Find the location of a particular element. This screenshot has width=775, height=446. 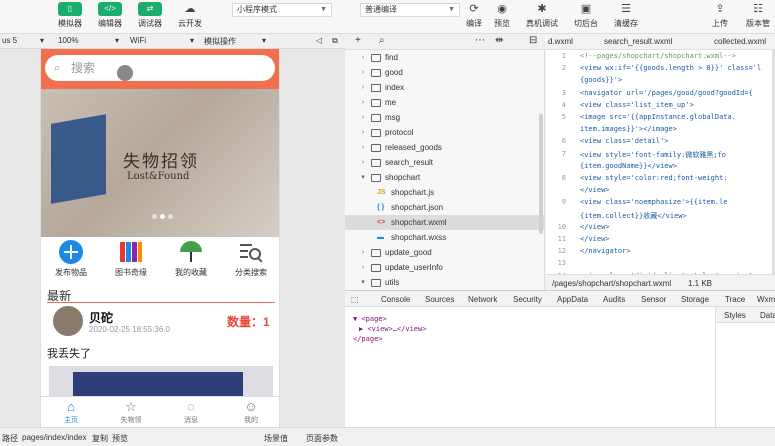

more-icon: ⋯ is located at coordinates (480, 40).